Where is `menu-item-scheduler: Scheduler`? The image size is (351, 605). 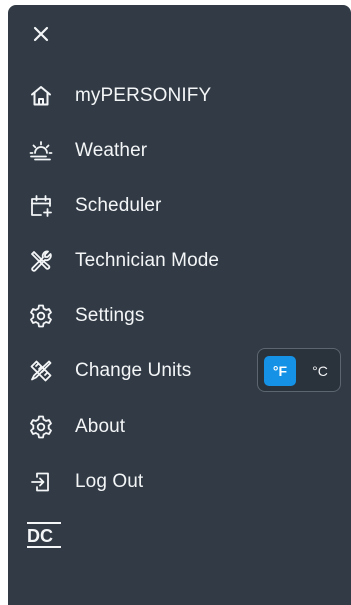 menu-item-scheduler: Scheduler is located at coordinates (179, 206).